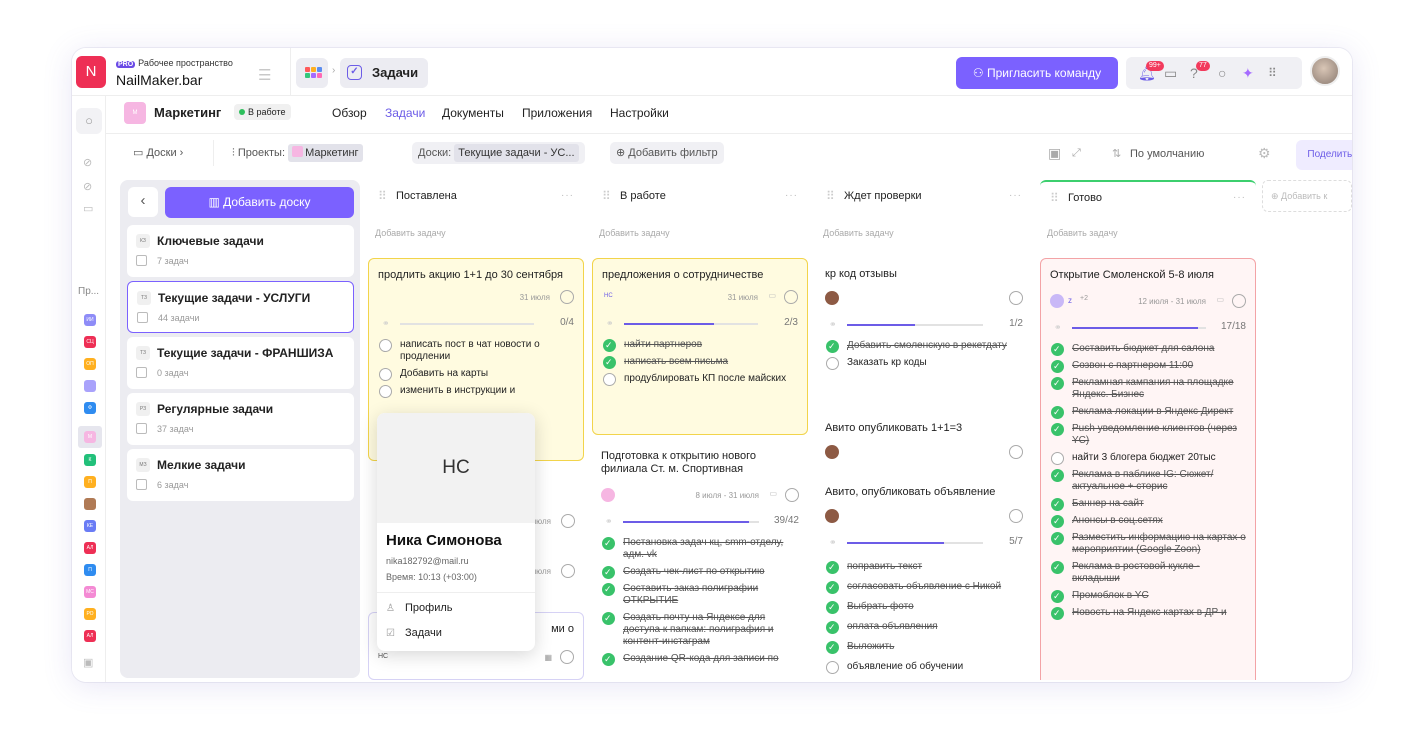  What do you see at coordinates (187, 112) in the screenshot?
I see `project-title: Маркетинг` at bounding box center [187, 112].